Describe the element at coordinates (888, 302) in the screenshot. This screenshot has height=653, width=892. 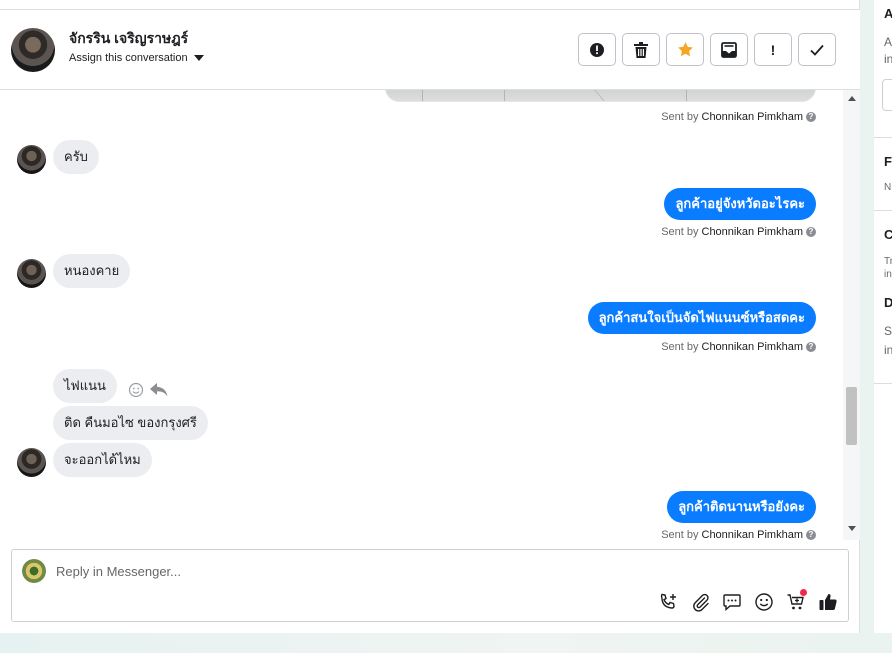
I see `panel-section-heading: D` at that location.